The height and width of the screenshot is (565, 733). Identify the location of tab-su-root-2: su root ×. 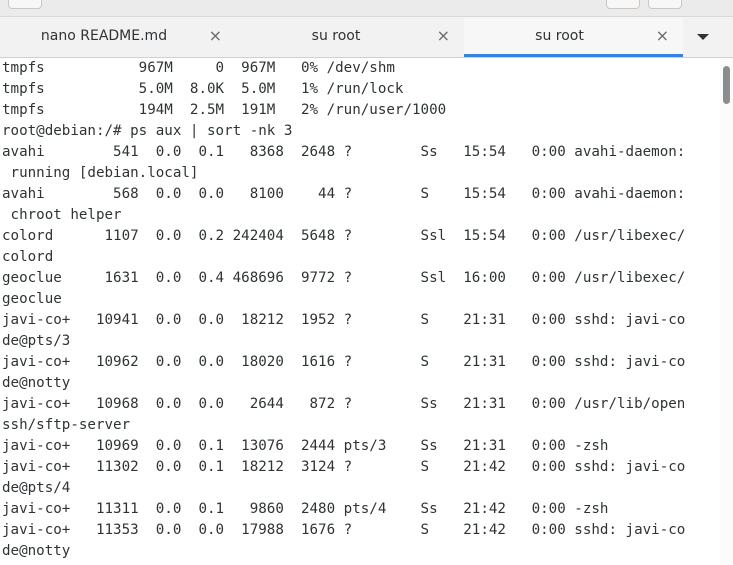
(573, 37).